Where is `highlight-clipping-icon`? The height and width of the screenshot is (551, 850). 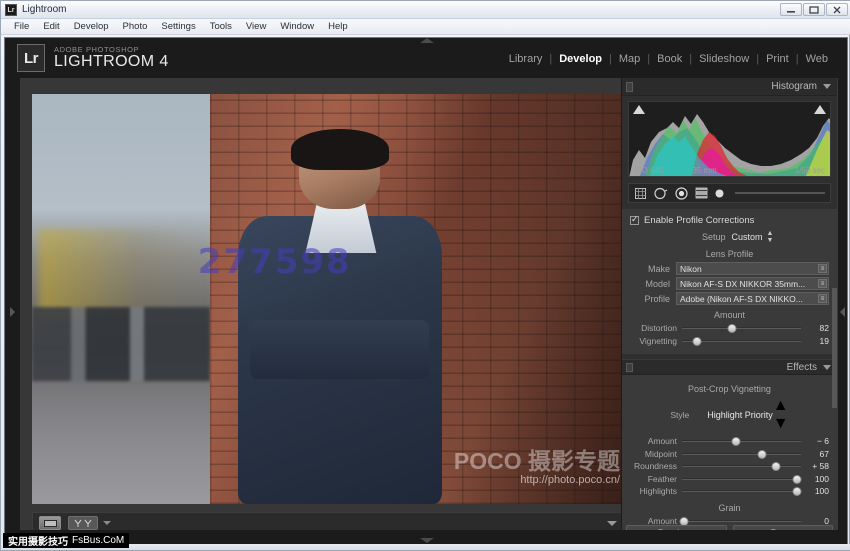
highlight-clipping-icon is located at coordinates (820, 109).